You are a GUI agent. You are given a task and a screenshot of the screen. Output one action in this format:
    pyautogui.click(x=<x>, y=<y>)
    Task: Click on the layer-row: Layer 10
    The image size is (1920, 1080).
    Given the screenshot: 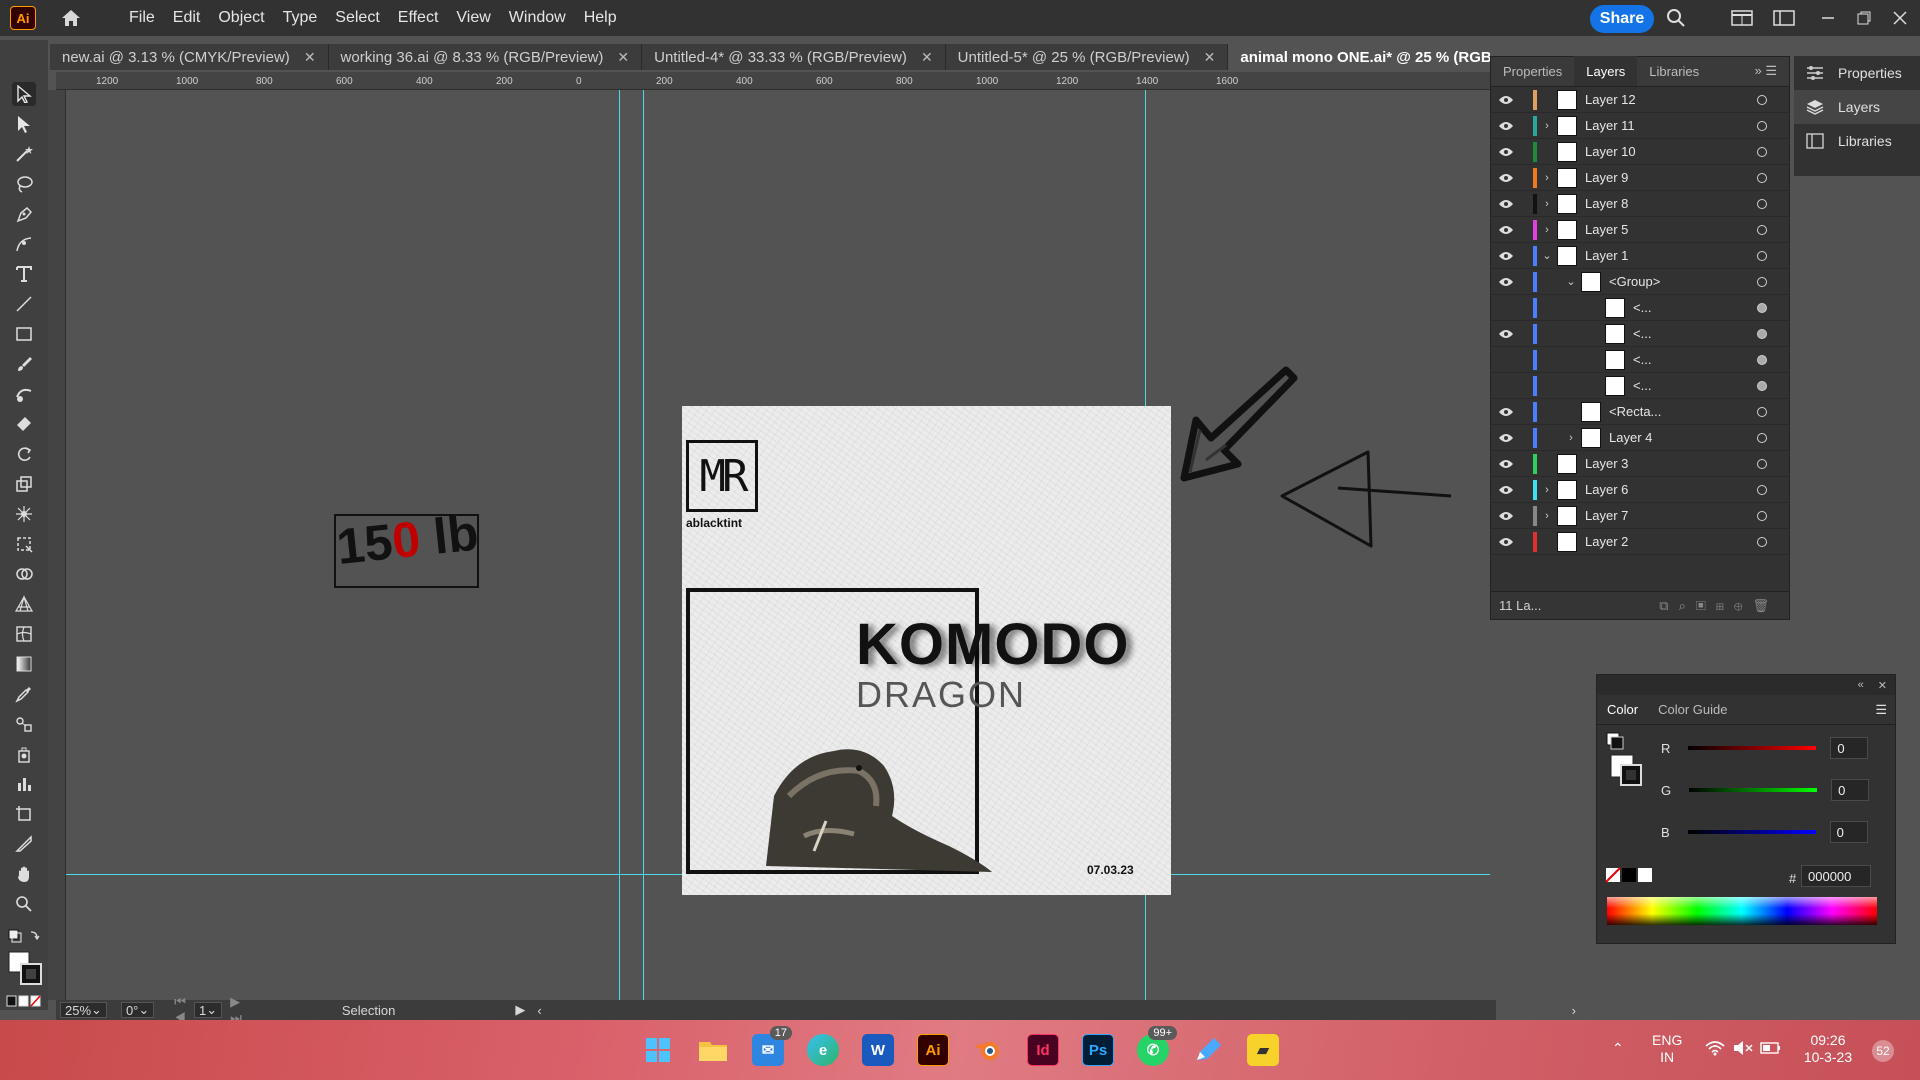 What is the action you would take?
    pyautogui.click(x=1640, y=152)
    